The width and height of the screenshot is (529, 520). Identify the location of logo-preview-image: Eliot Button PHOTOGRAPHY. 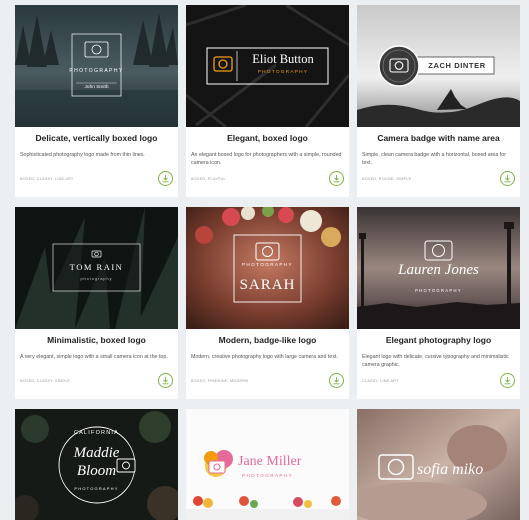
(267, 66).